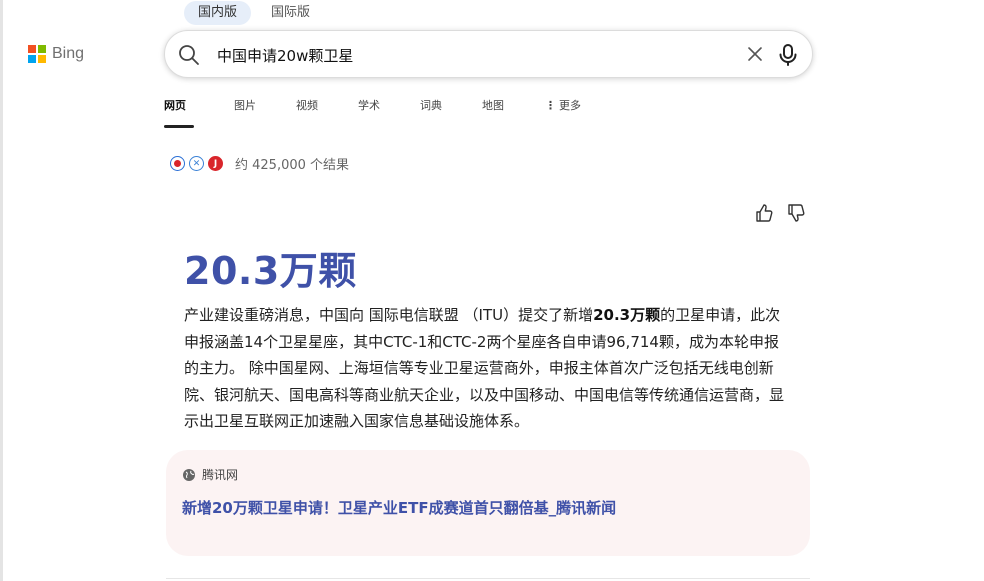 Image resolution: width=984 pixels, height=581 pixels. I want to click on search-box, so click(488, 54).